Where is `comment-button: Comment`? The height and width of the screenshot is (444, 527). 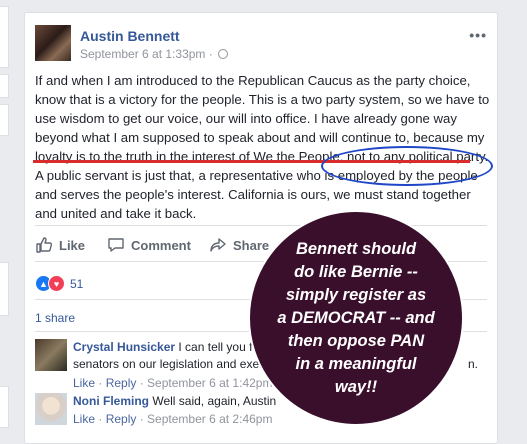
comment-button: Comment is located at coordinates (149, 245).